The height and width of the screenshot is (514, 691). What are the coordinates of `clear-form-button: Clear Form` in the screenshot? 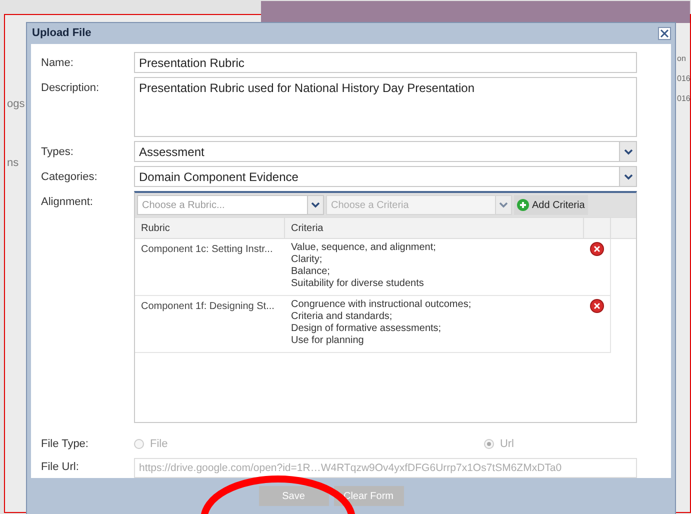 It's located at (369, 496).